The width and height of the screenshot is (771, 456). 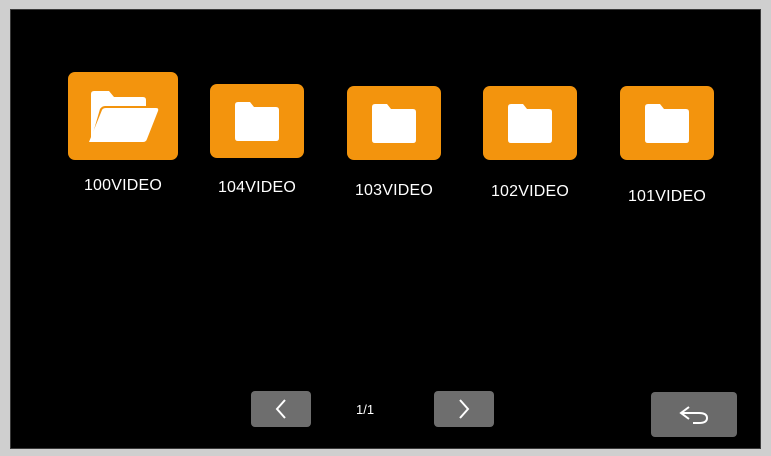 What do you see at coordinates (530, 191) in the screenshot?
I see `folder-label: 102VIDEO` at bounding box center [530, 191].